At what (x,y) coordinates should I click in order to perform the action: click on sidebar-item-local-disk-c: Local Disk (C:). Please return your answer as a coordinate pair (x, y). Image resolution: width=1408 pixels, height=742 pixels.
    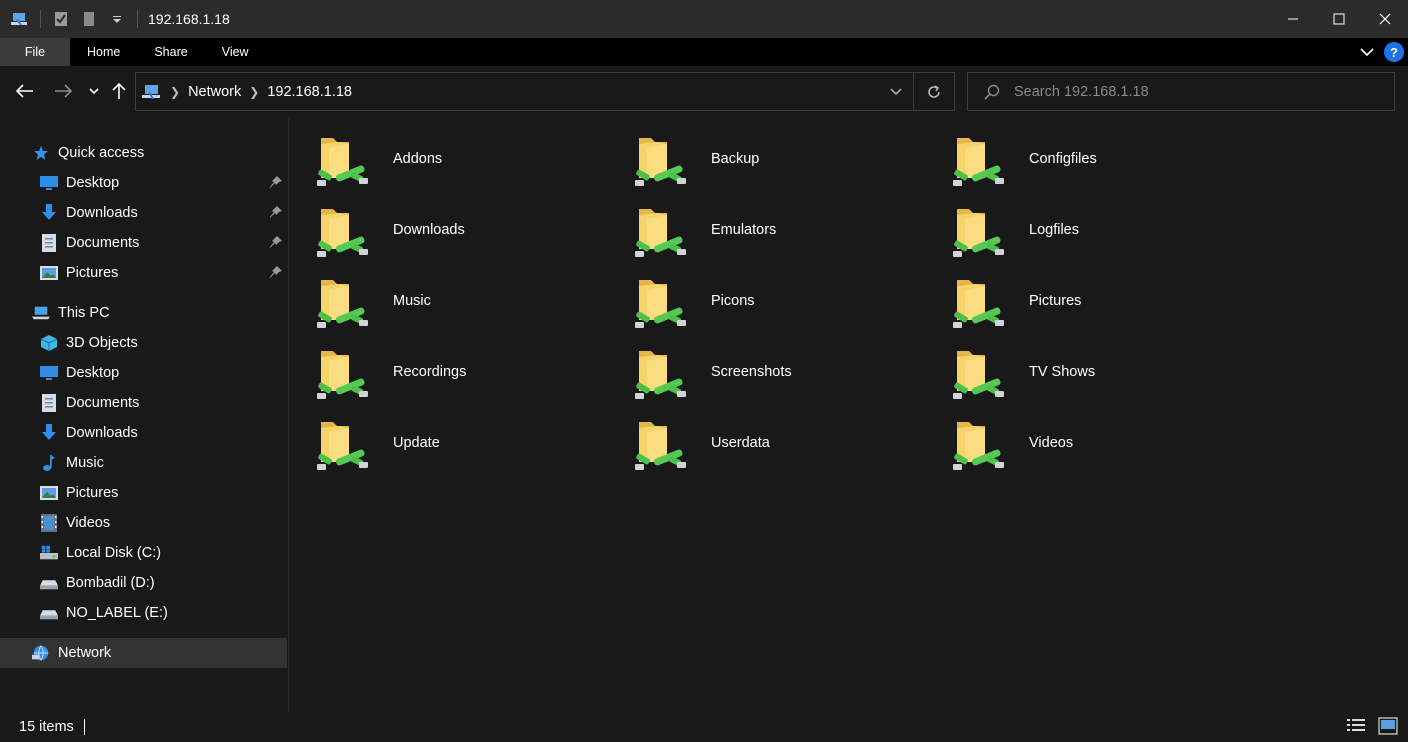
    Looking at the image, I should click on (143, 553).